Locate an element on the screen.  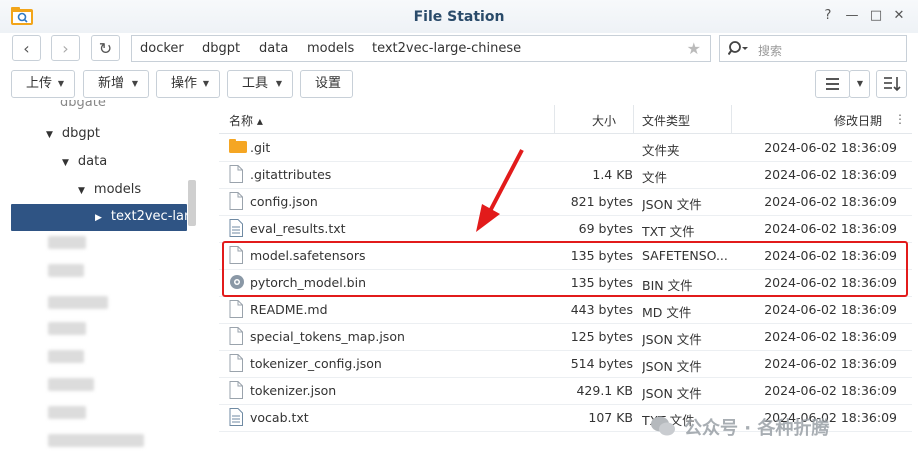
tree-item-models: ▼ models is located at coordinates (109, 189).